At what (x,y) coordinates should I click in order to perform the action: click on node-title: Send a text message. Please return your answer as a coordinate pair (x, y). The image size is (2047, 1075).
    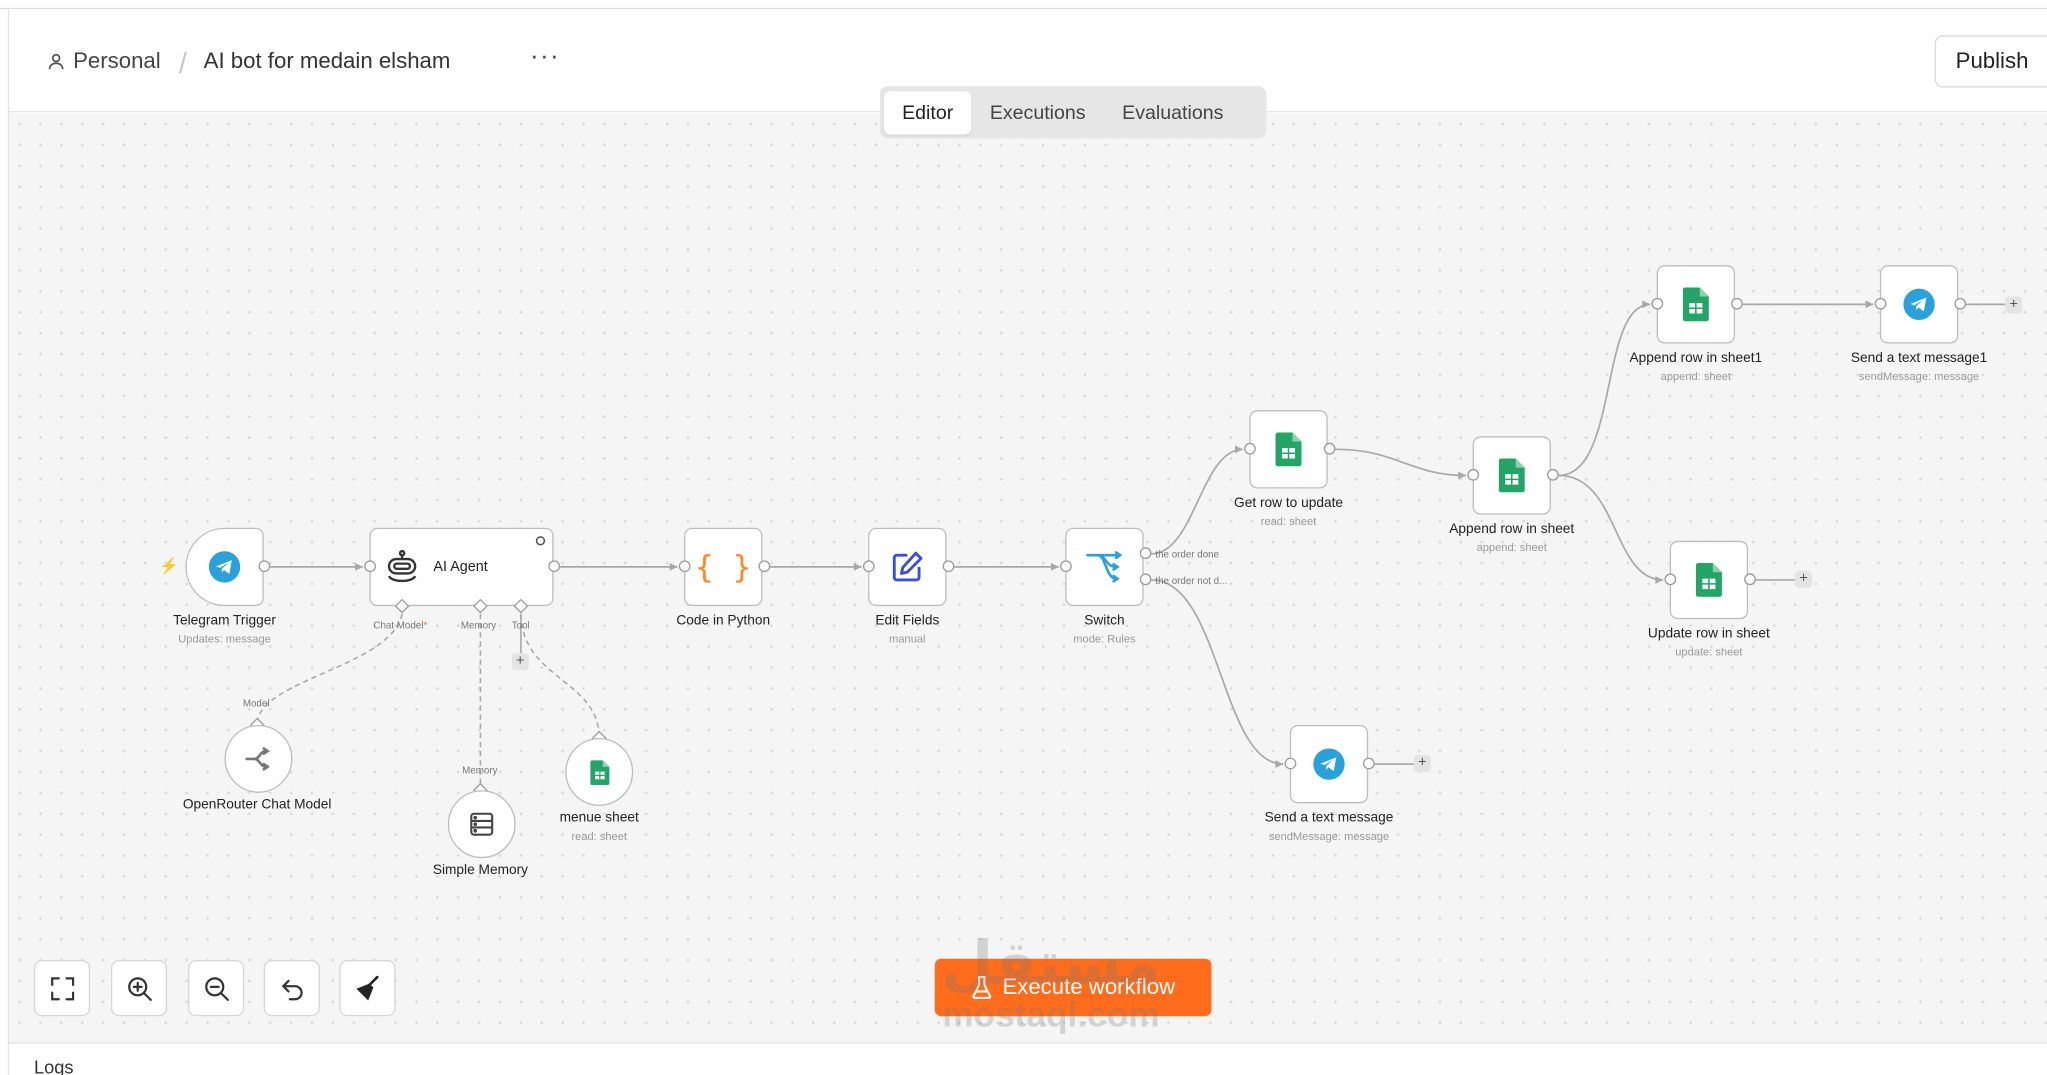
    Looking at the image, I should click on (1329, 817).